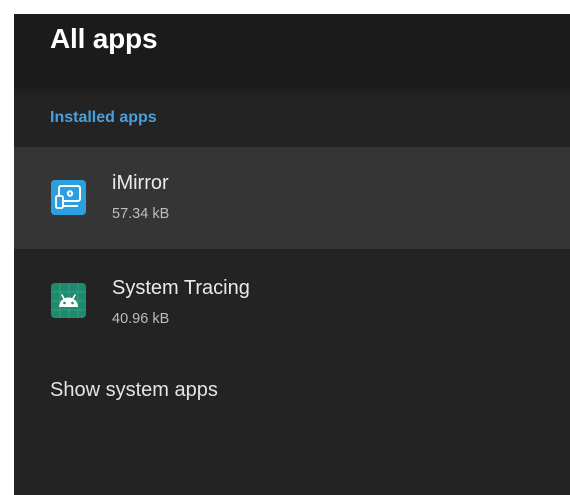  What do you see at coordinates (141, 319) in the screenshot?
I see `app-size: 40.96 kB` at bounding box center [141, 319].